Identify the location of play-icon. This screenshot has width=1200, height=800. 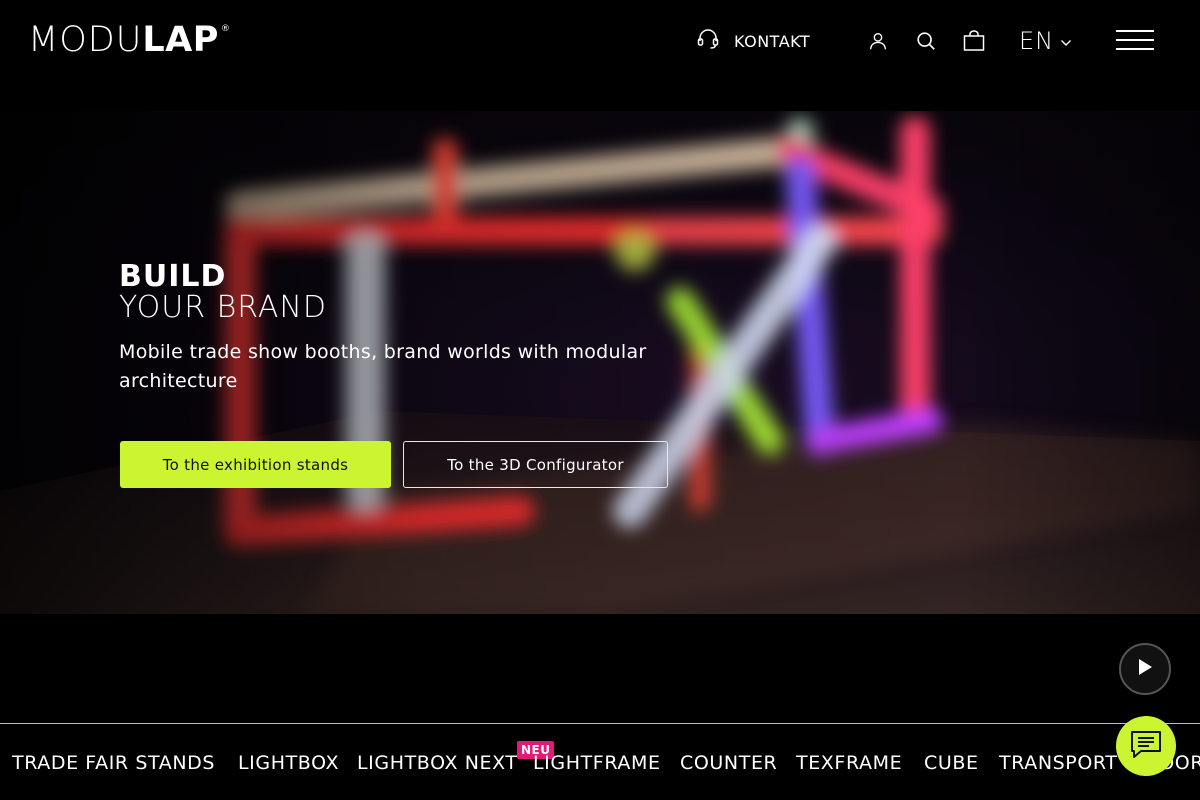
(1145, 669).